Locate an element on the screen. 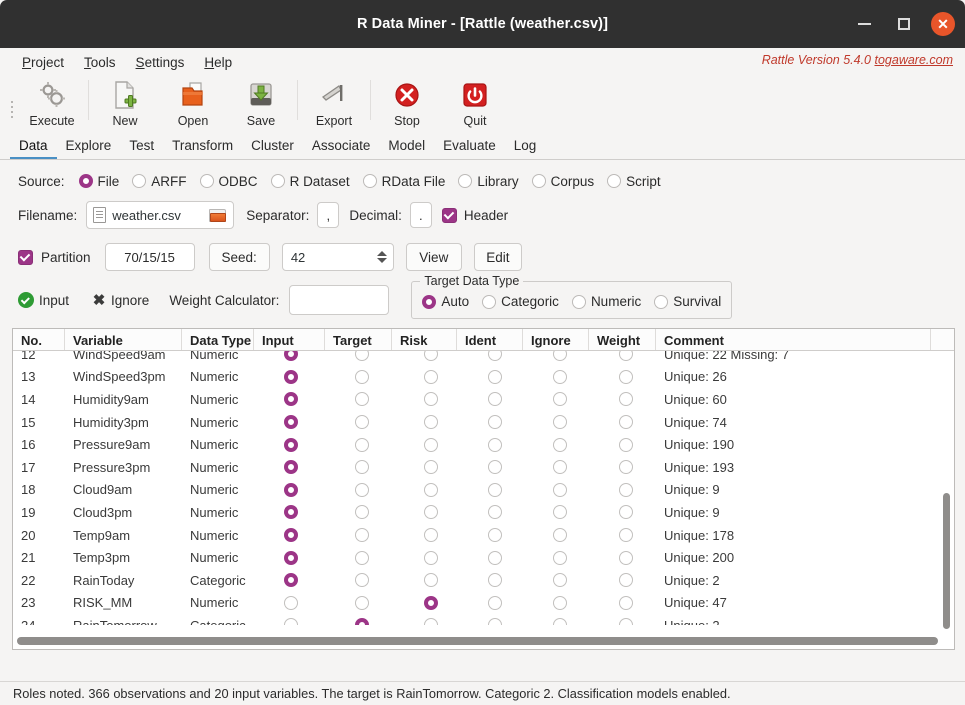 Image resolution: width=965 pixels, height=705 pixels. menu-settings: Settings is located at coordinates (160, 62).